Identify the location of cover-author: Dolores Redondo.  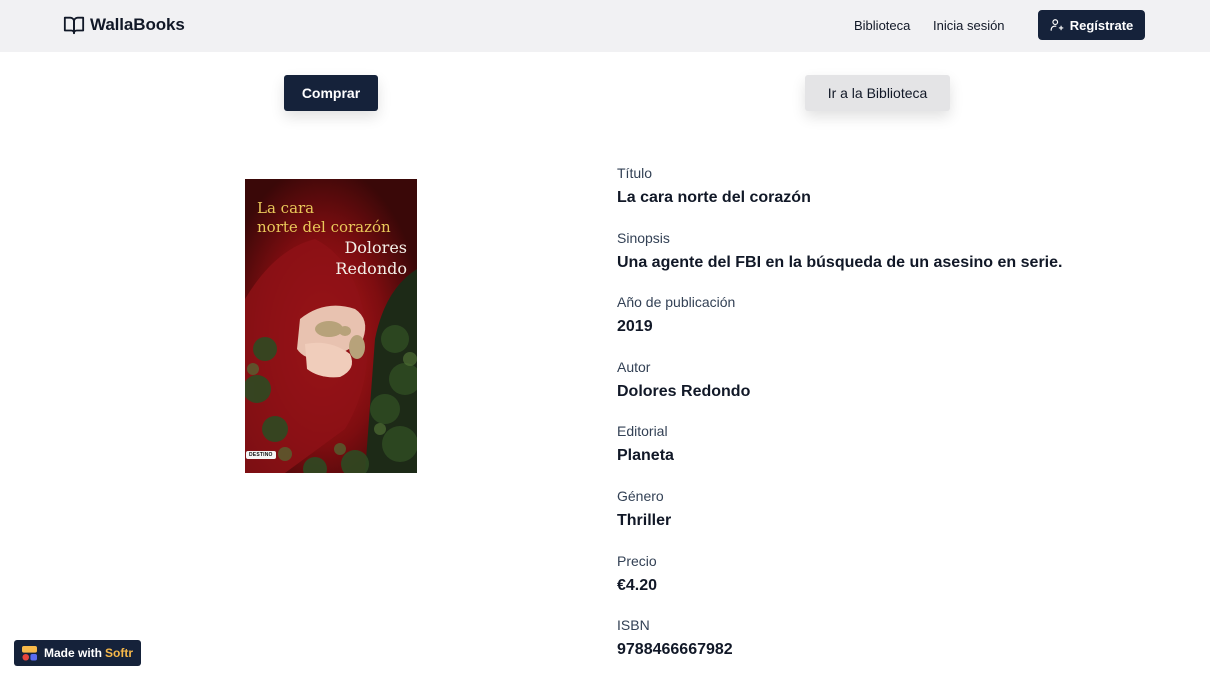
(371, 258).